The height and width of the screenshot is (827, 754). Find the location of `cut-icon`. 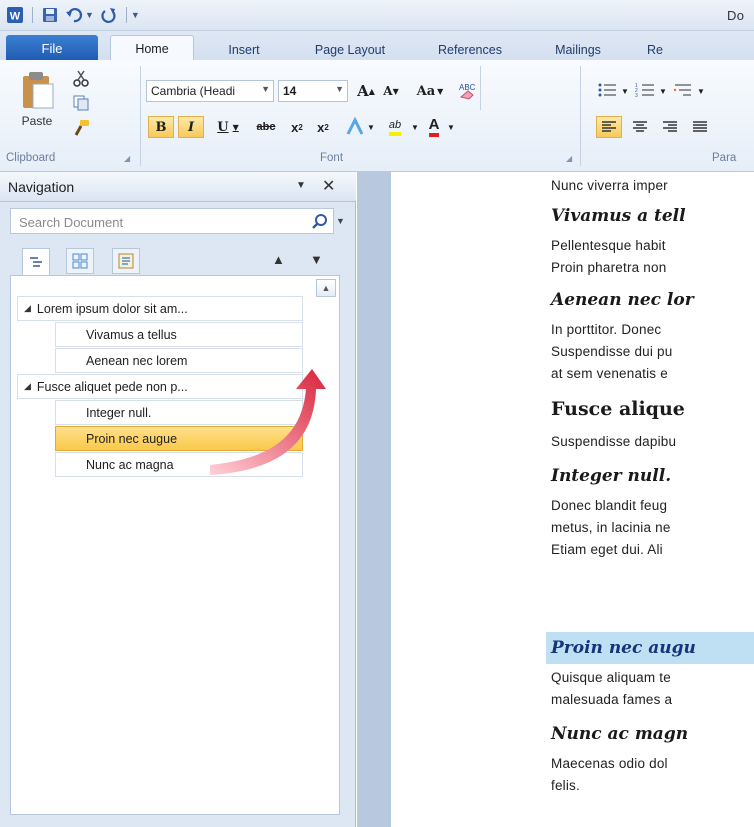

cut-icon is located at coordinates (81, 78).